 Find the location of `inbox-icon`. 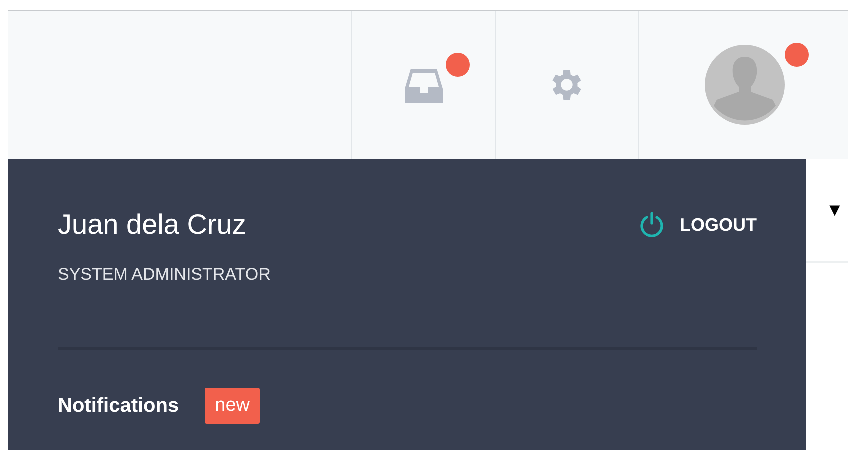

inbox-icon is located at coordinates (424, 85).